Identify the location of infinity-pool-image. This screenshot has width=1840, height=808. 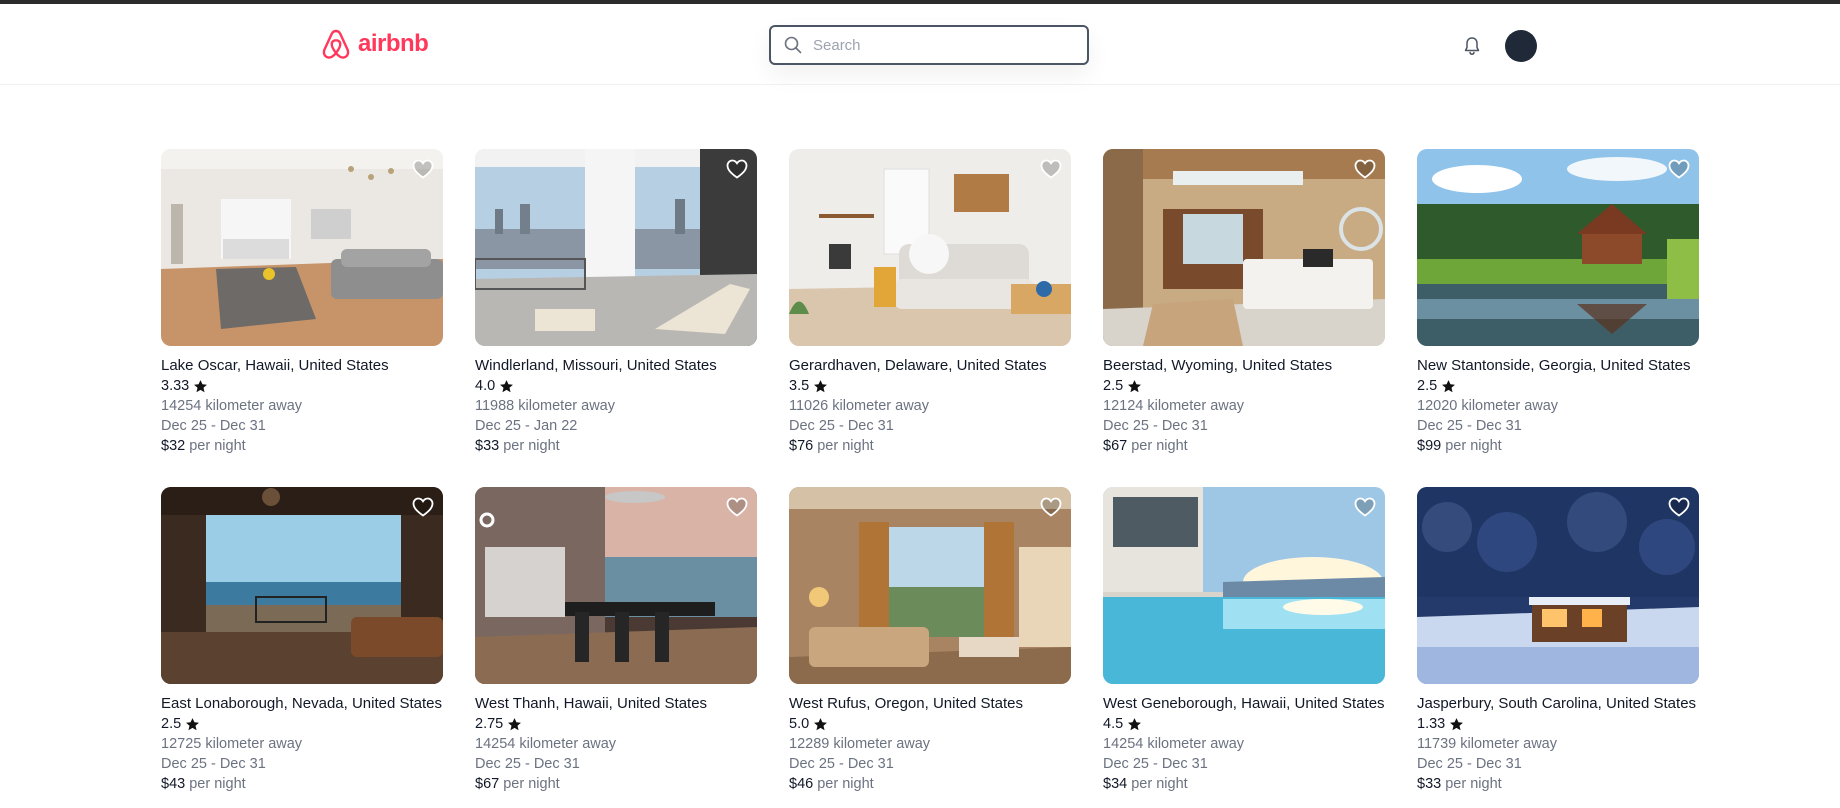
(1244, 585).